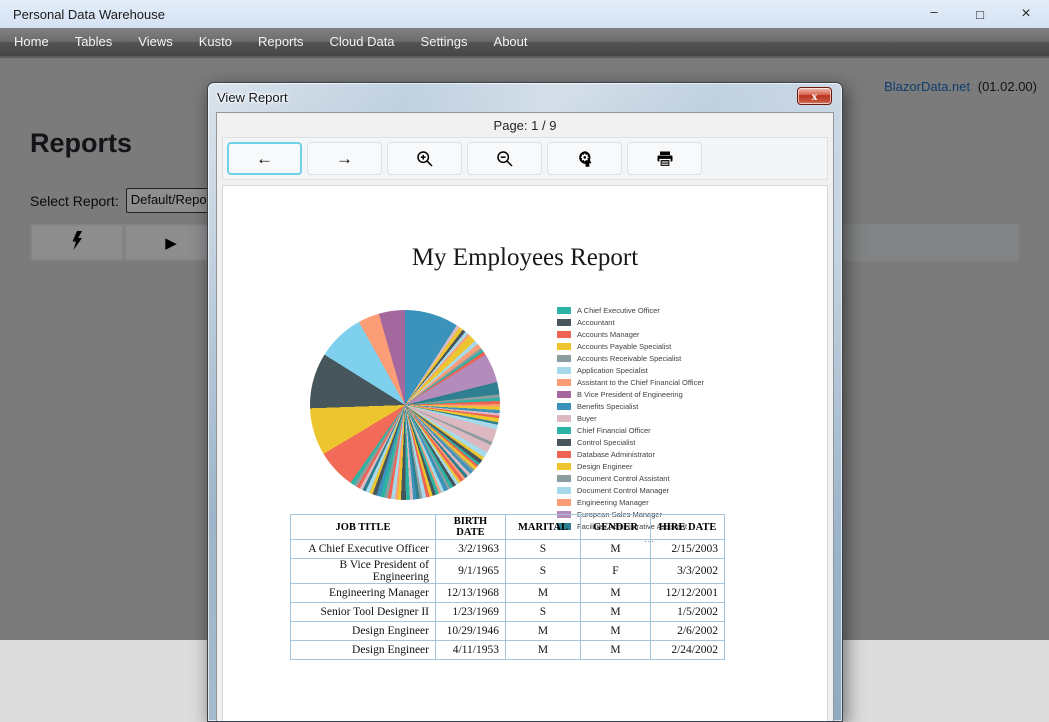 The width and height of the screenshot is (1049, 722). I want to click on dialog-titlebar: View Report x, so click(525, 97).